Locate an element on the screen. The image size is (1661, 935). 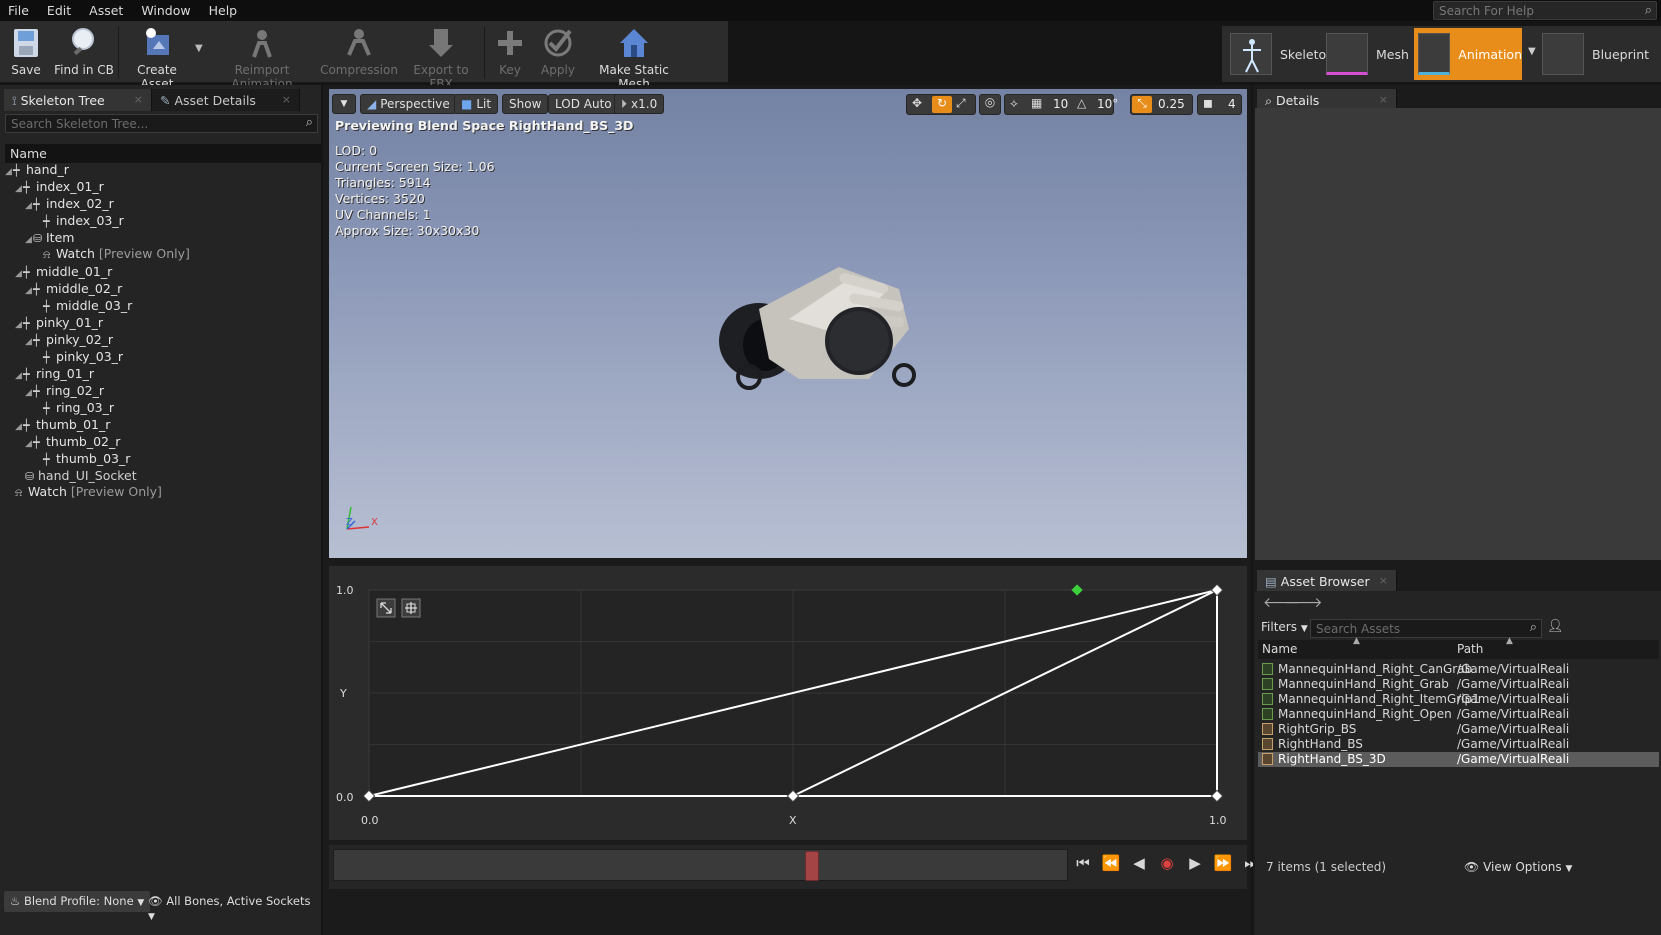
scrub-bar is located at coordinates (700, 865).